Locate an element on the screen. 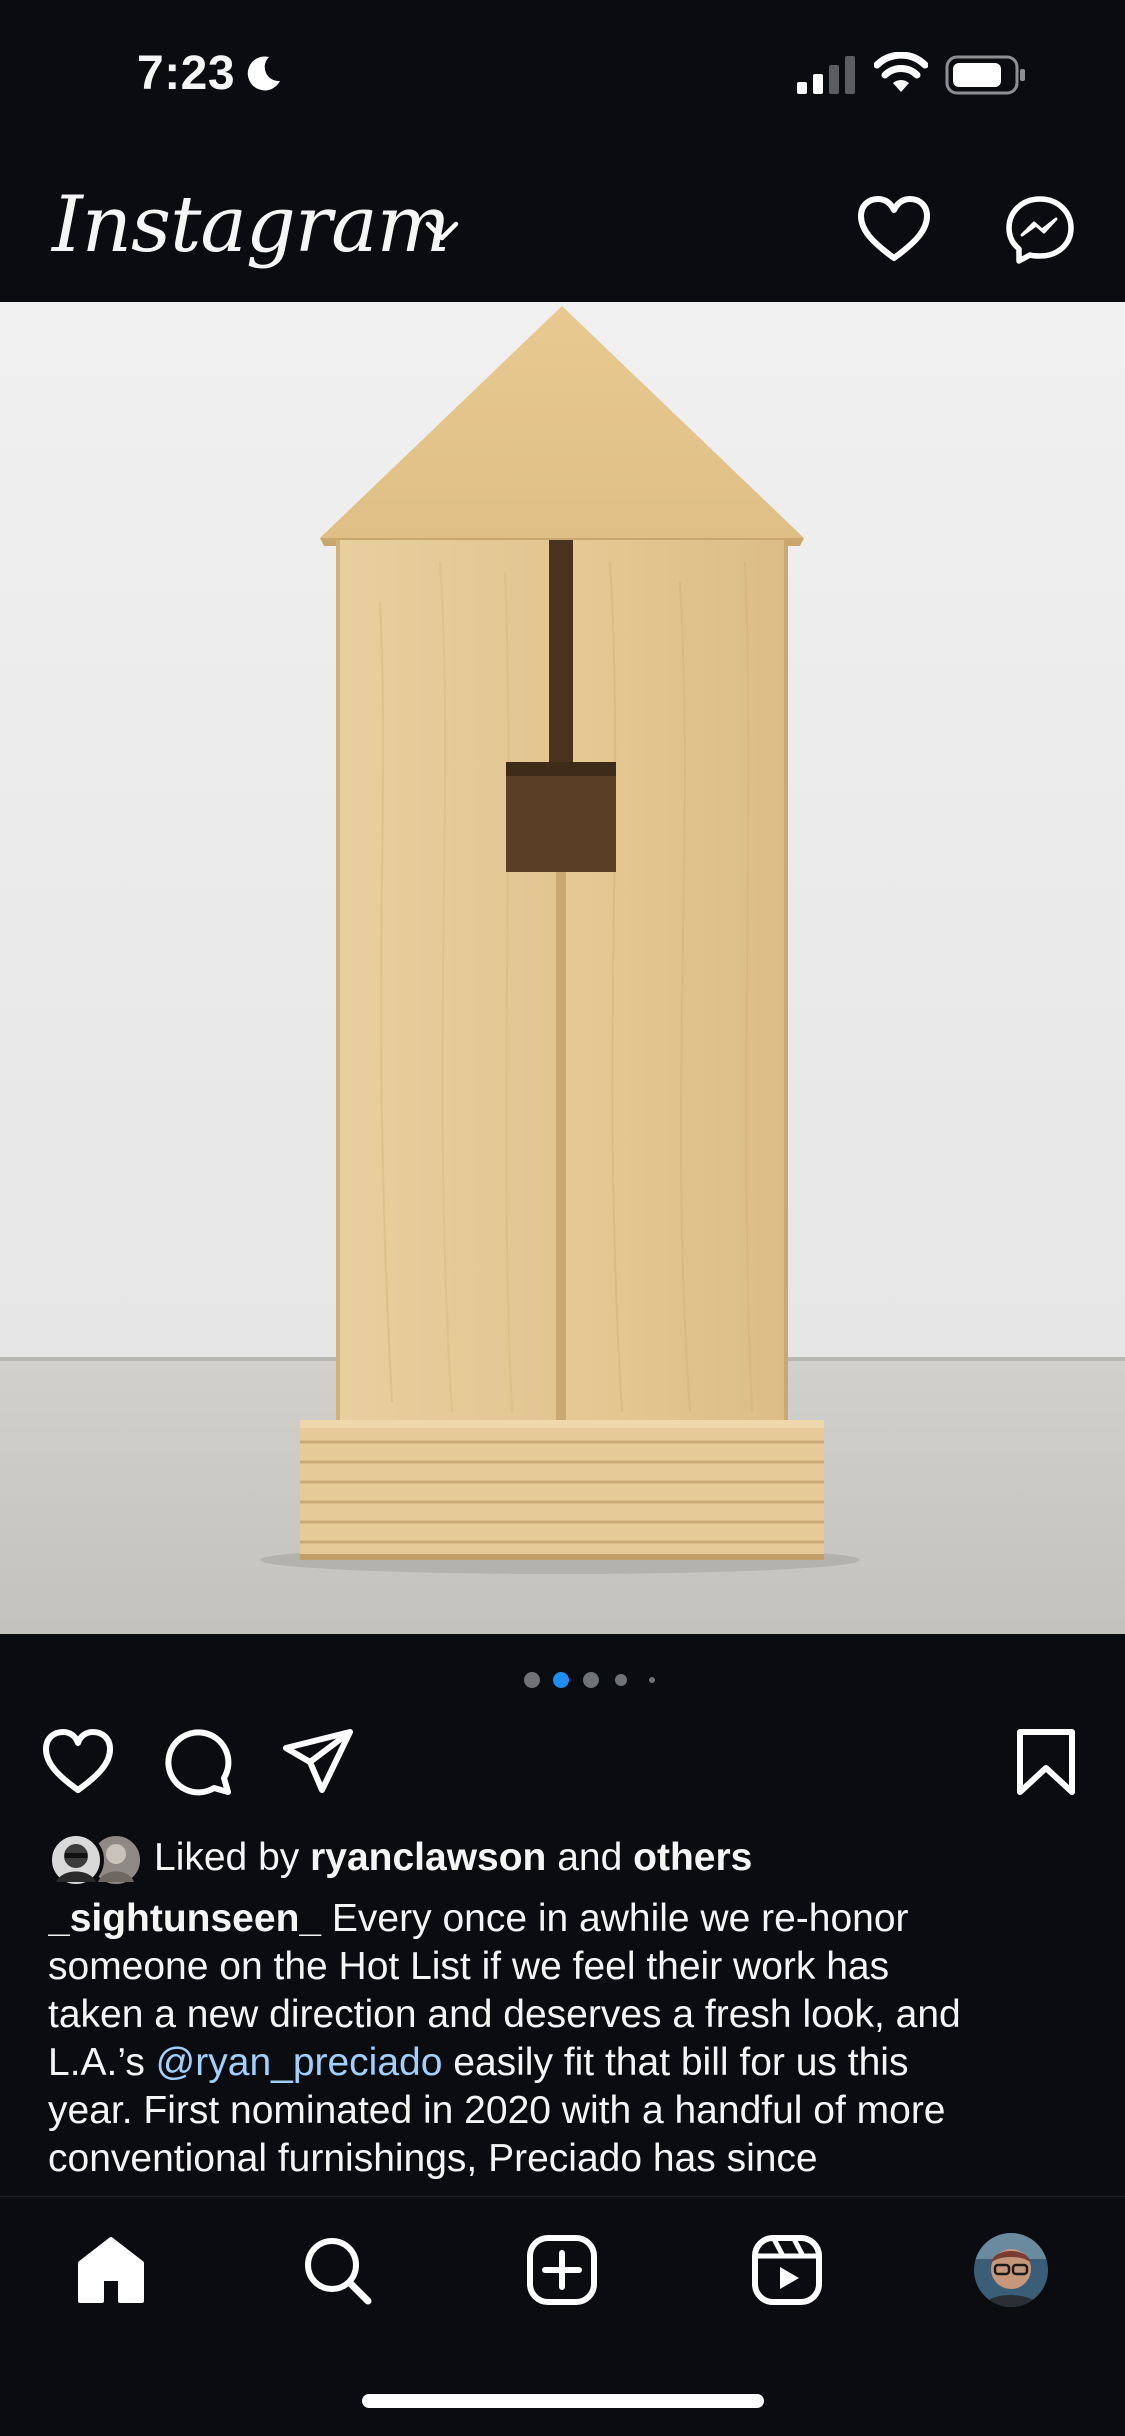  search-icon is located at coordinates (337, 2270).